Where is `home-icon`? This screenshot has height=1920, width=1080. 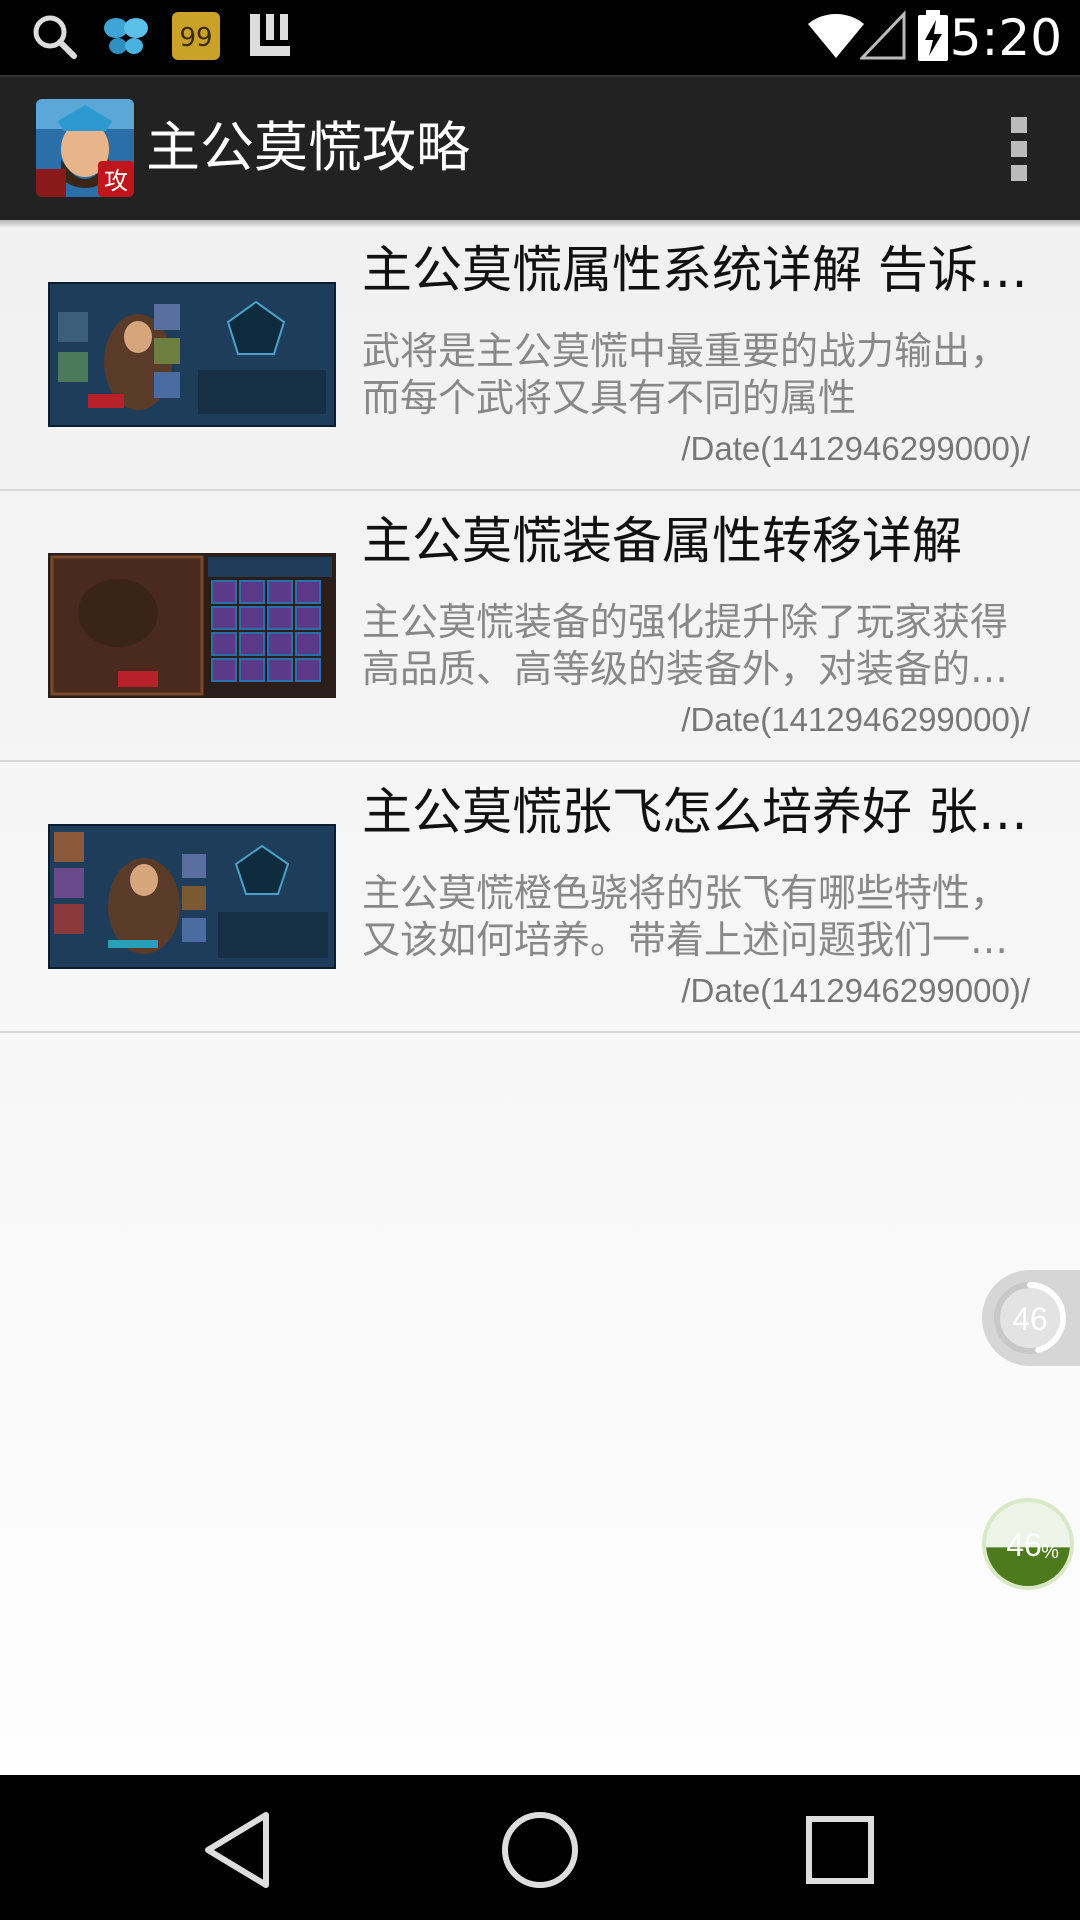 home-icon is located at coordinates (540, 1850).